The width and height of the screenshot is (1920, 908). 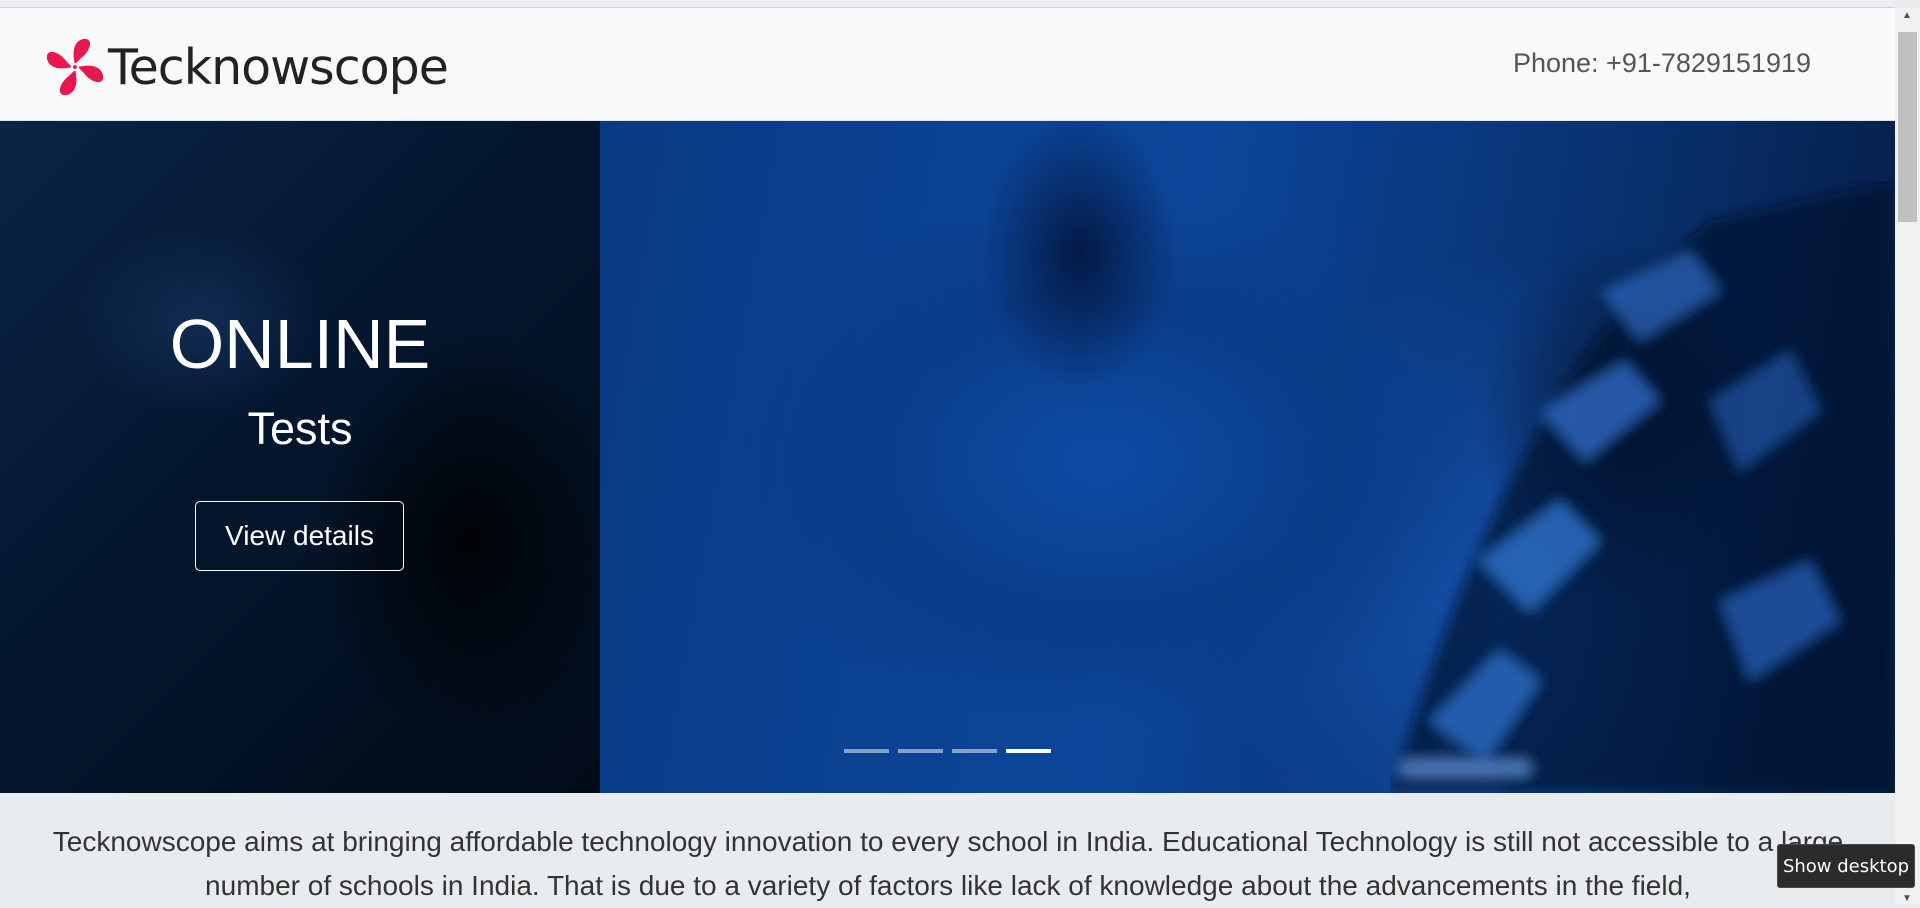 What do you see at coordinates (75, 67) in the screenshot?
I see `pinwheel-logo-icon` at bounding box center [75, 67].